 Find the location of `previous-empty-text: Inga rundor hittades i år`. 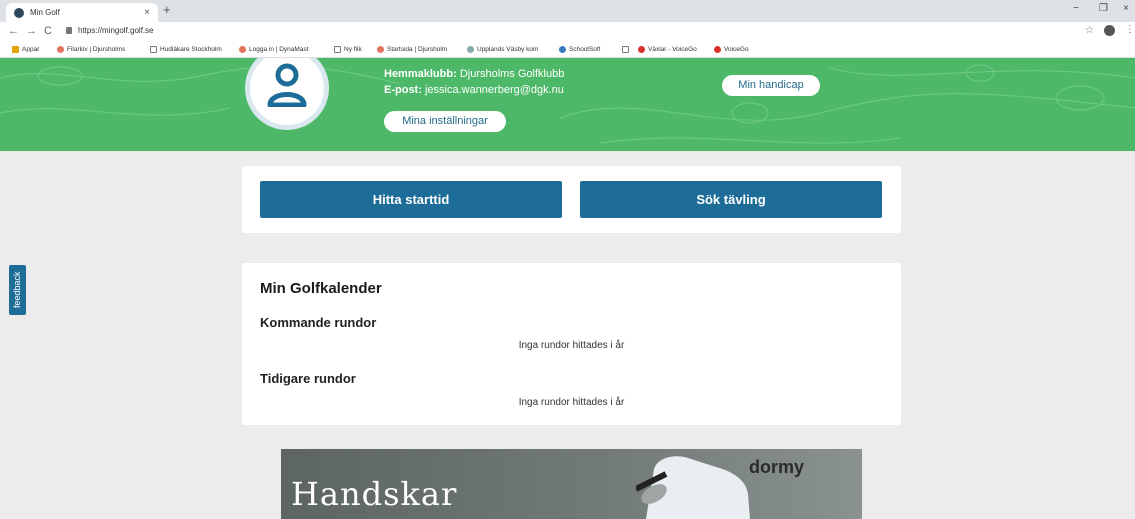

previous-empty-text: Inga rundor hittades i år is located at coordinates (571, 402).